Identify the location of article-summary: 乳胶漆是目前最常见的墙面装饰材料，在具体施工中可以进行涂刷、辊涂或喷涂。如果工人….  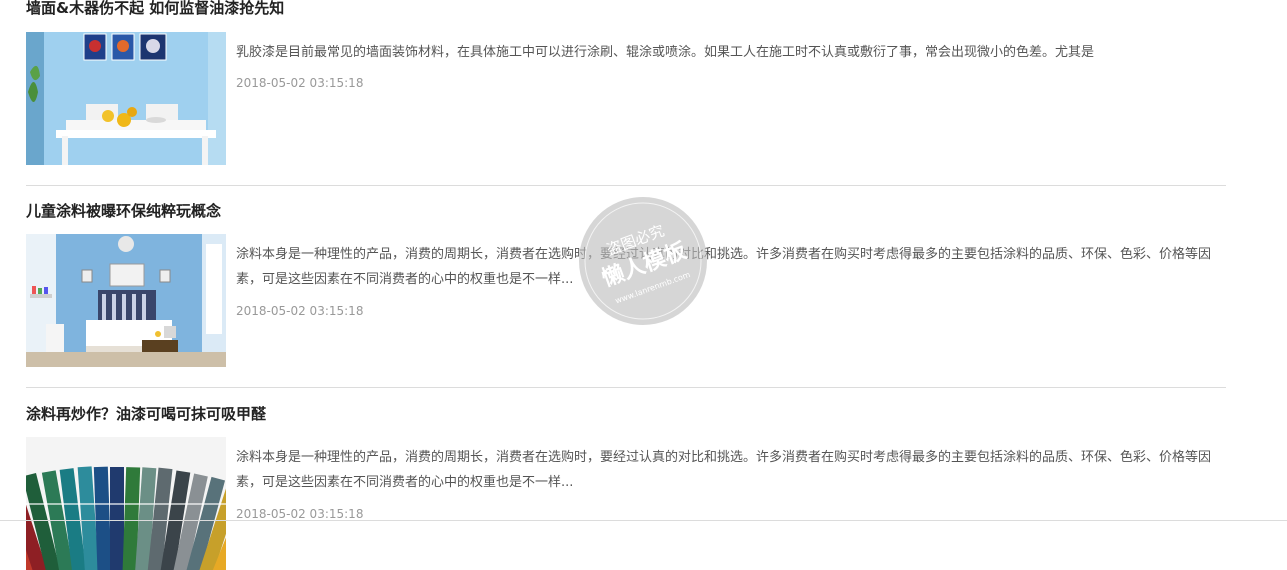
(665, 52).